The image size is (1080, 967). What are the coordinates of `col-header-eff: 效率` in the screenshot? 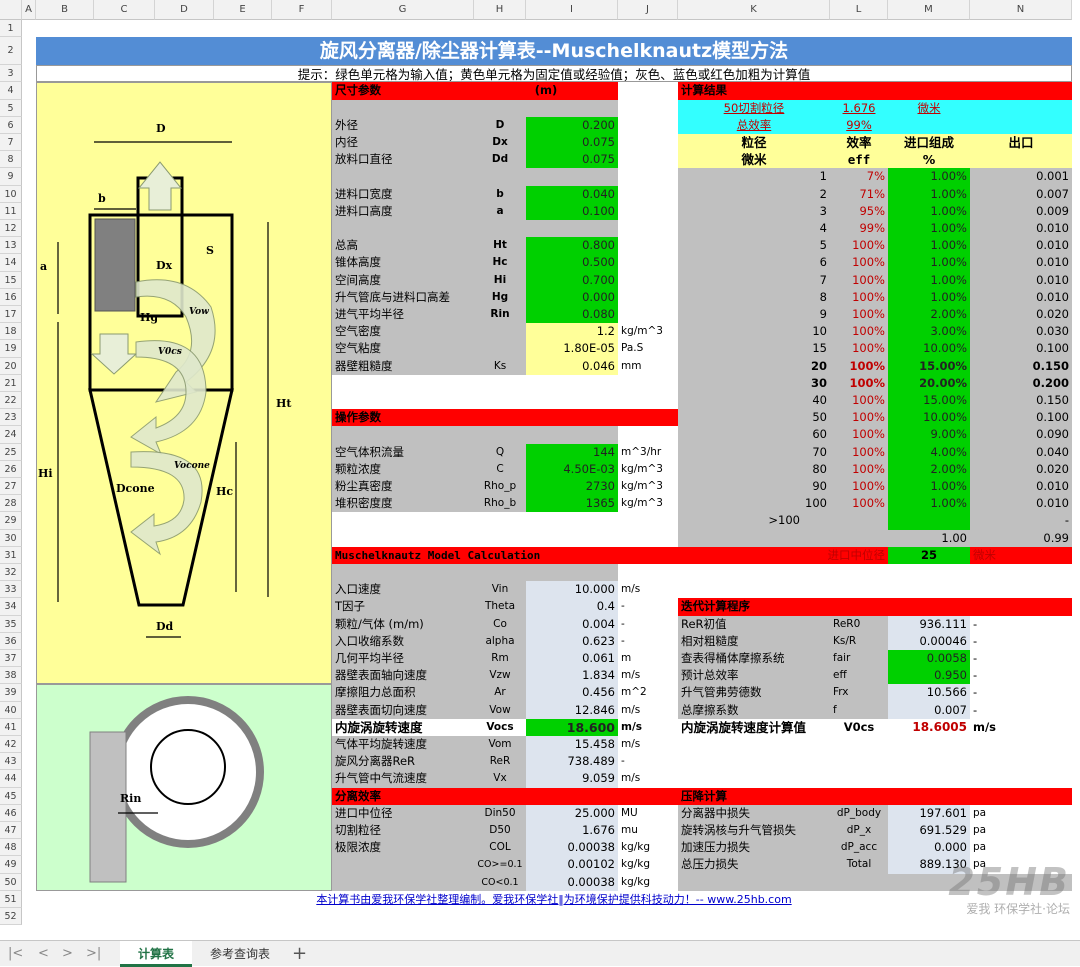 It's located at (859, 143).